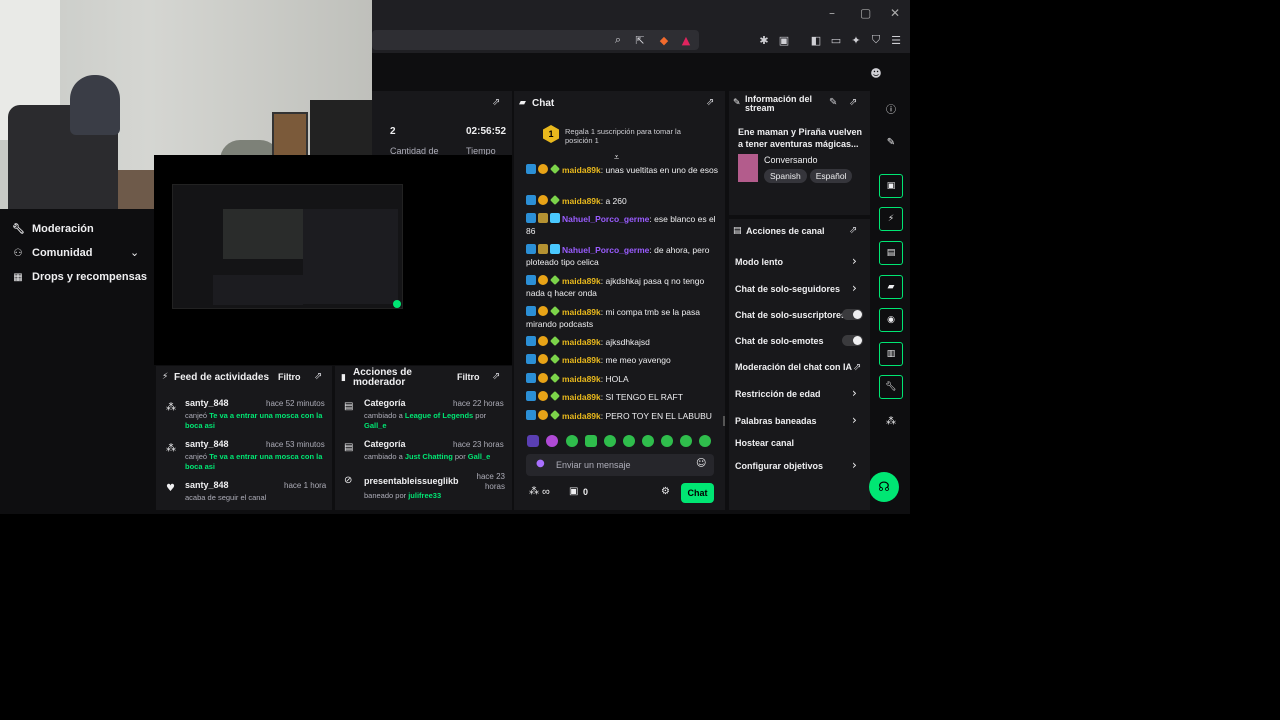  Describe the element at coordinates (784, 40) in the screenshot. I see `screenshot-icon: ▣` at that location.